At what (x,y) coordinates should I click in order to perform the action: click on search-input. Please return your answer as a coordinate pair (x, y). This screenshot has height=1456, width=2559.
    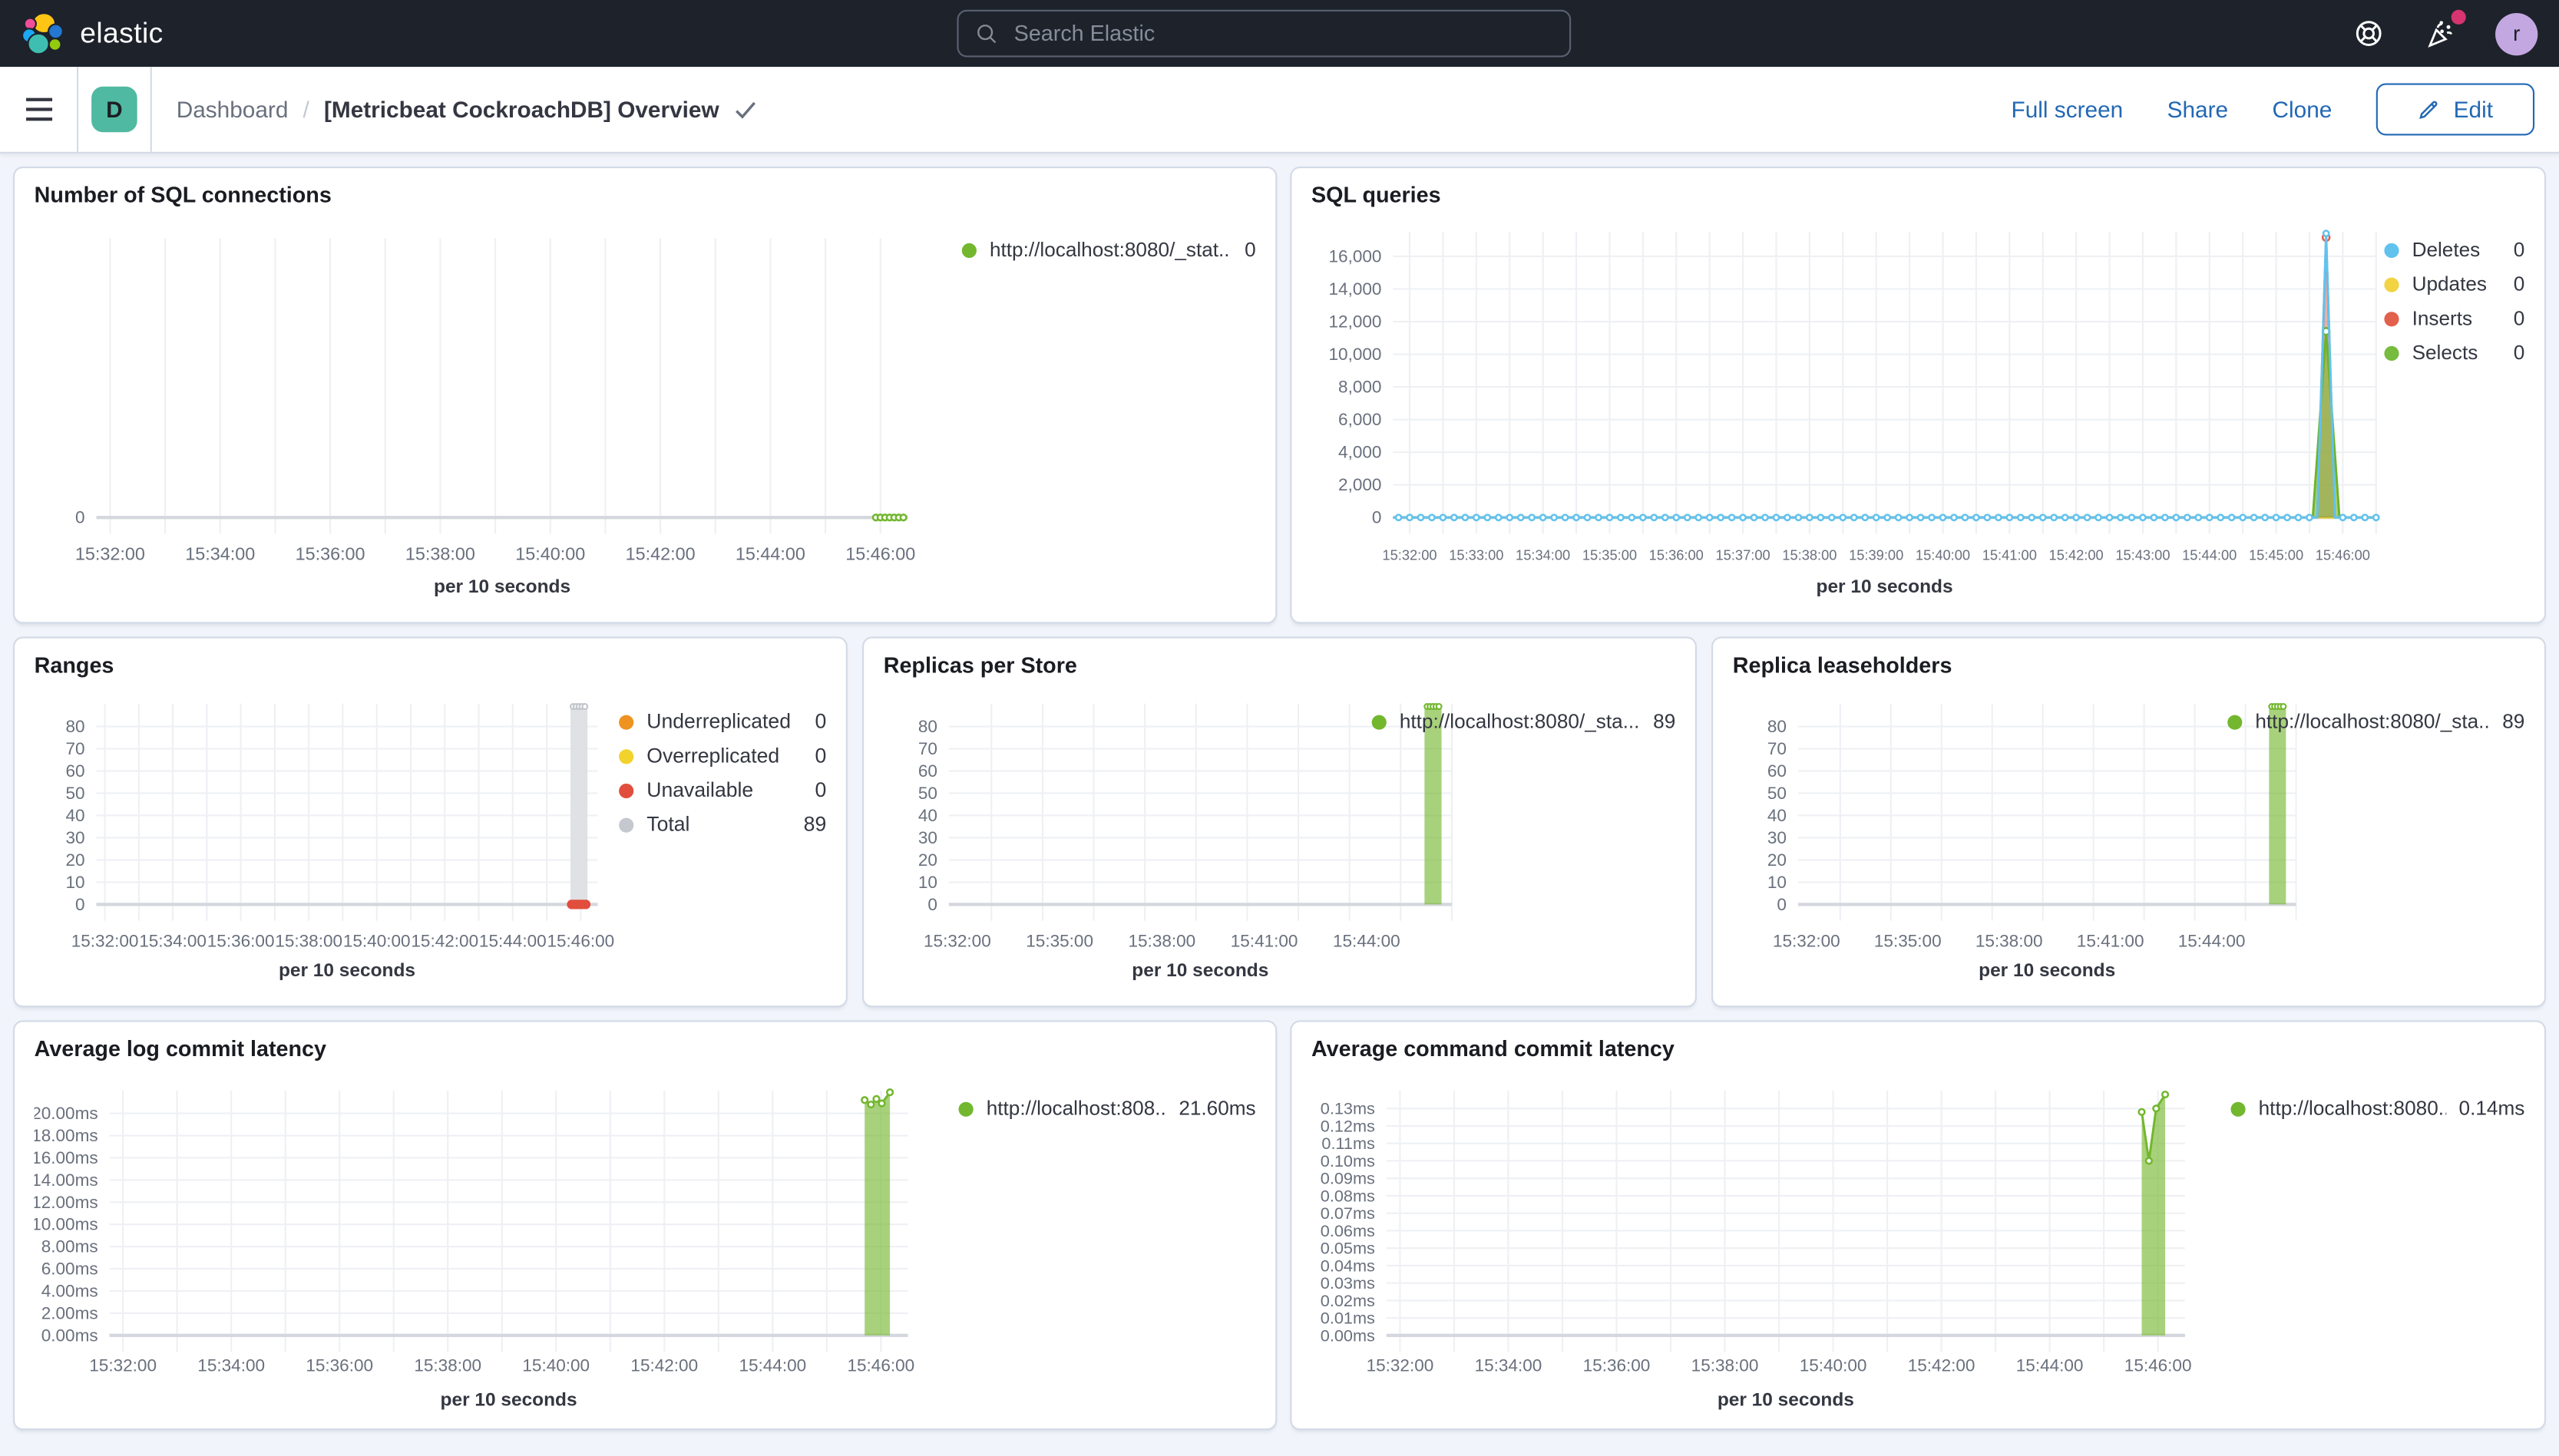
    Looking at the image, I should click on (1281, 33).